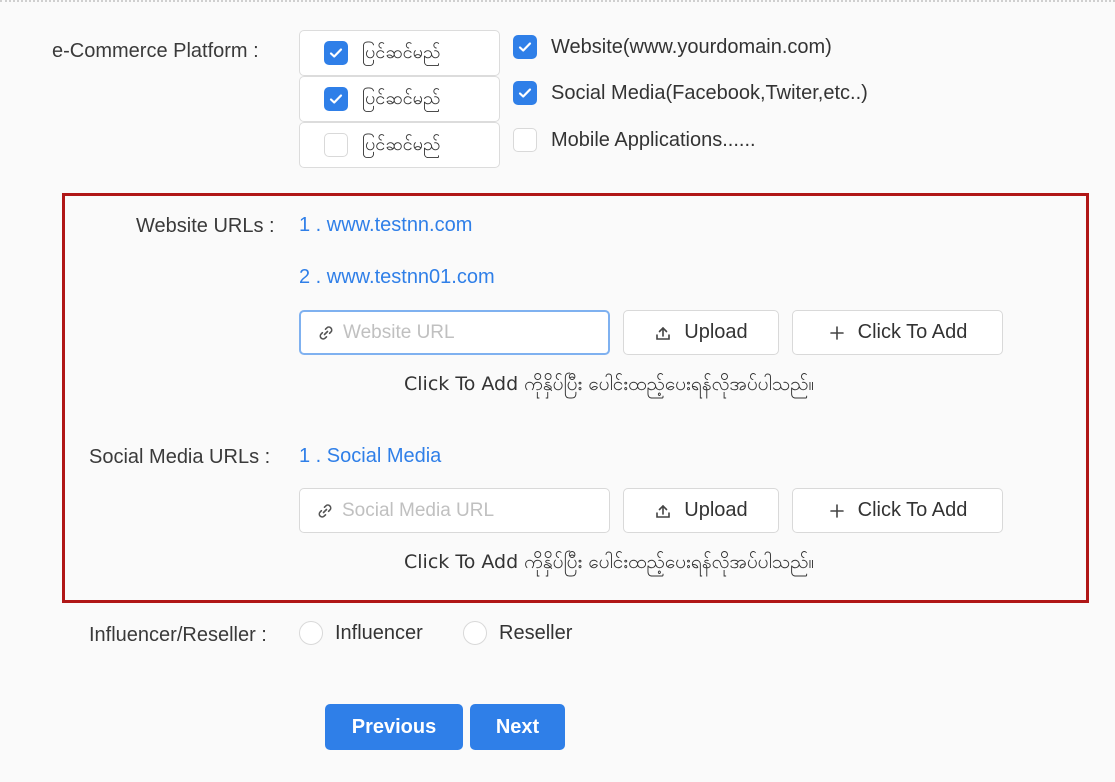 The image size is (1115, 782). I want to click on website-upload-button: Upload, so click(701, 332).